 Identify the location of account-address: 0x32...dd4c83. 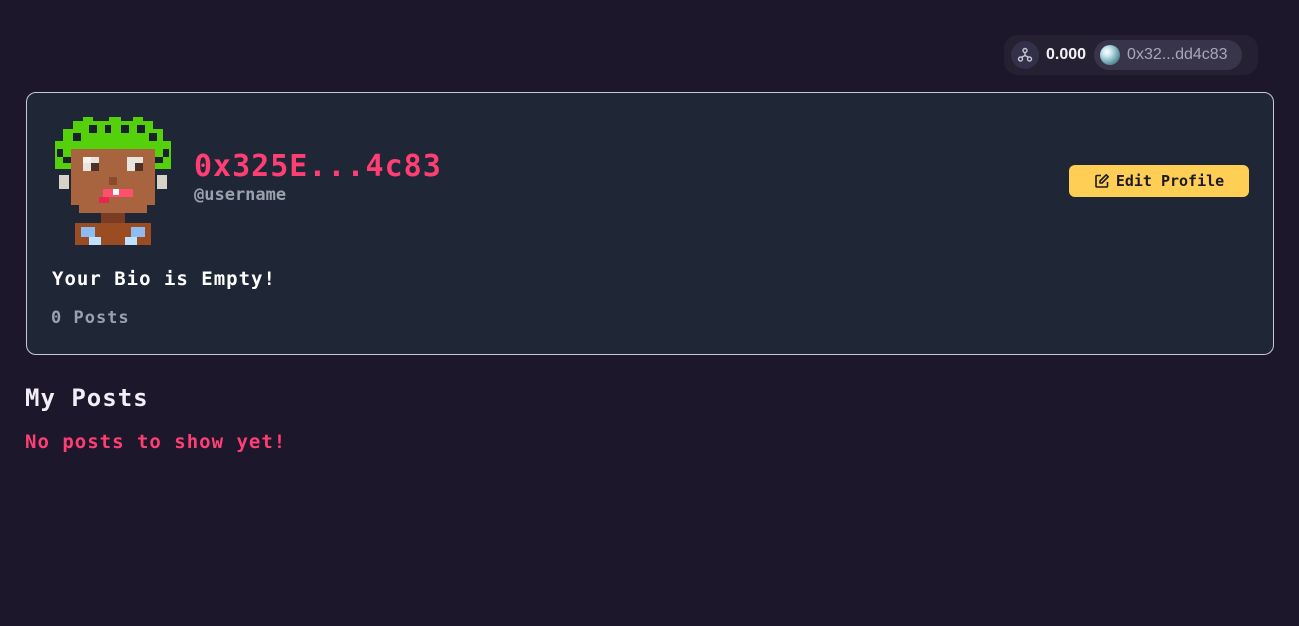
(1177, 54).